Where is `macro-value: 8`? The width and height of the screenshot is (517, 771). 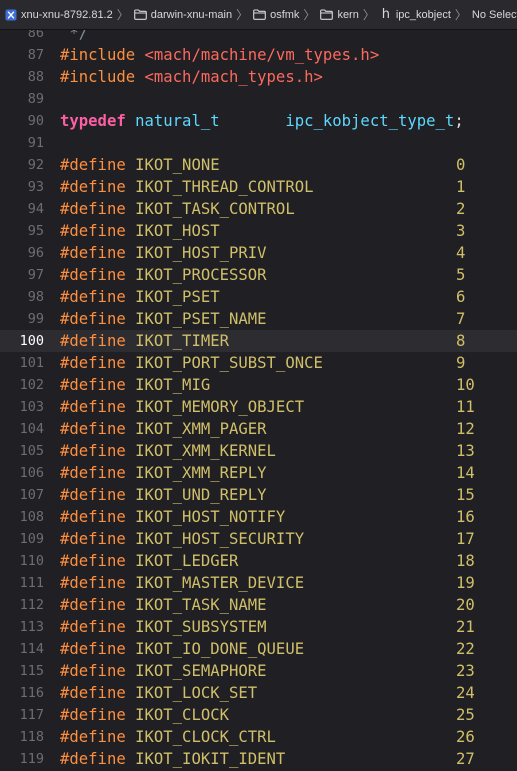
macro-value: 8 is located at coordinates (461, 341).